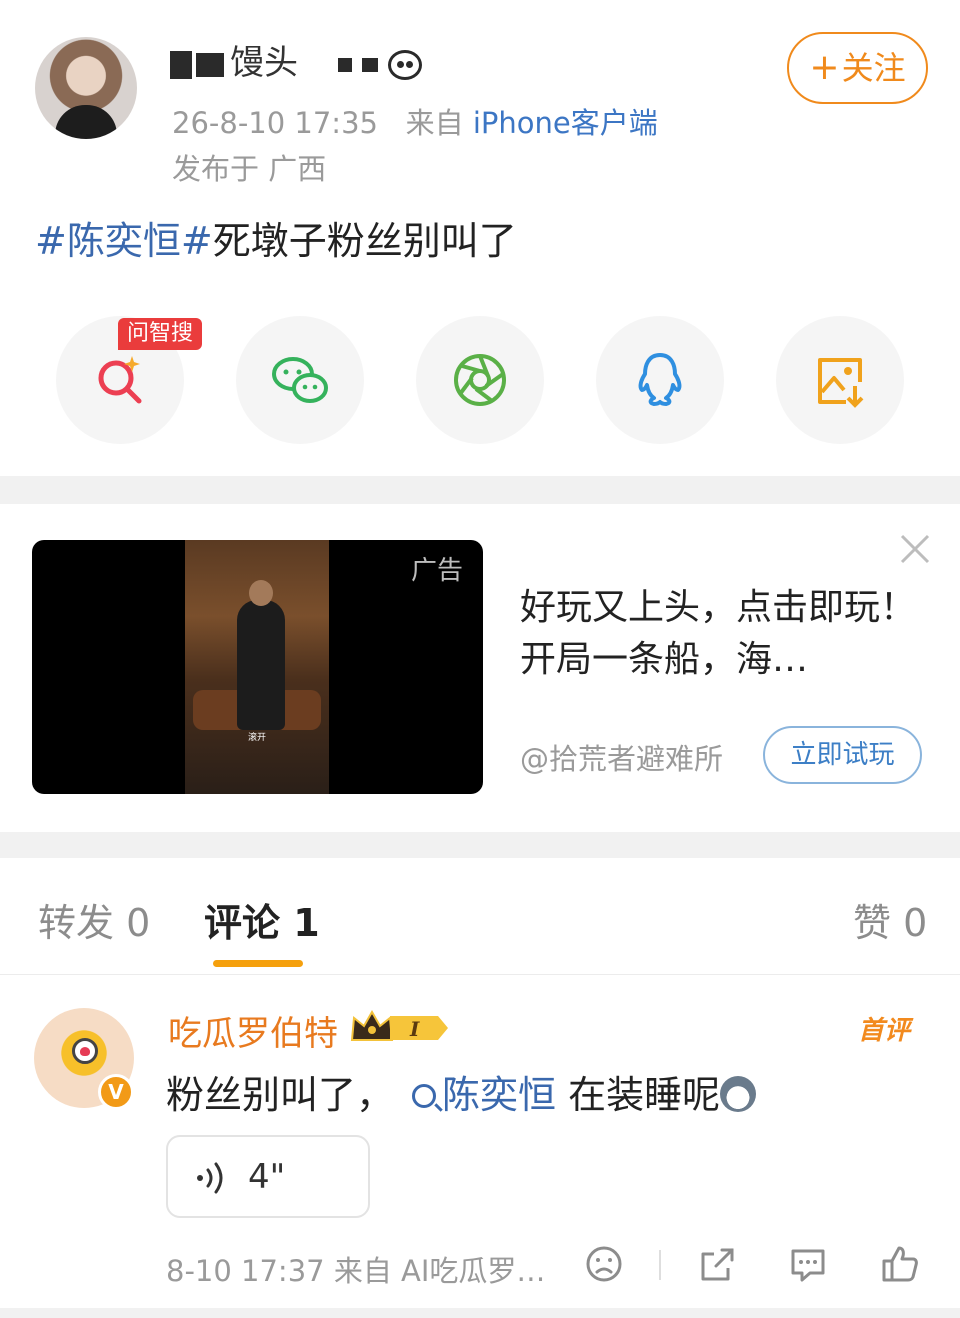  Describe the element at coordinates (364, 241) in the screenshot. I see `post-body-text: 死墩子粉丝别叫了` at that location.